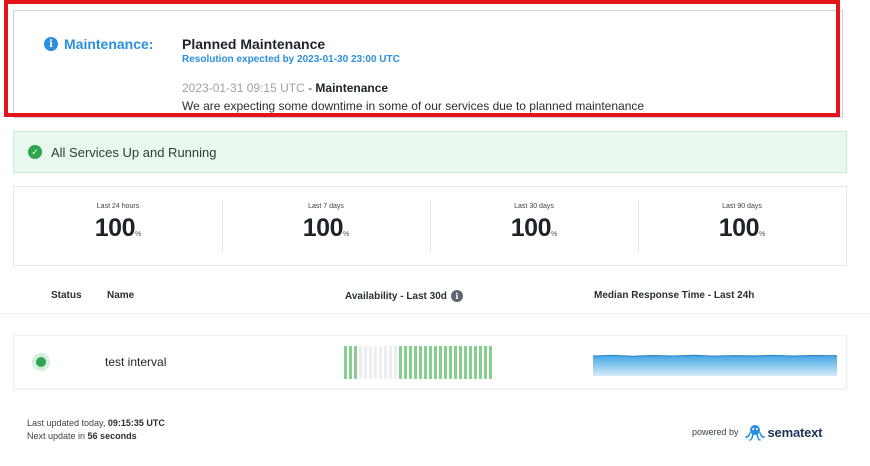  I want to click on response-time-line, so click(715, 355).